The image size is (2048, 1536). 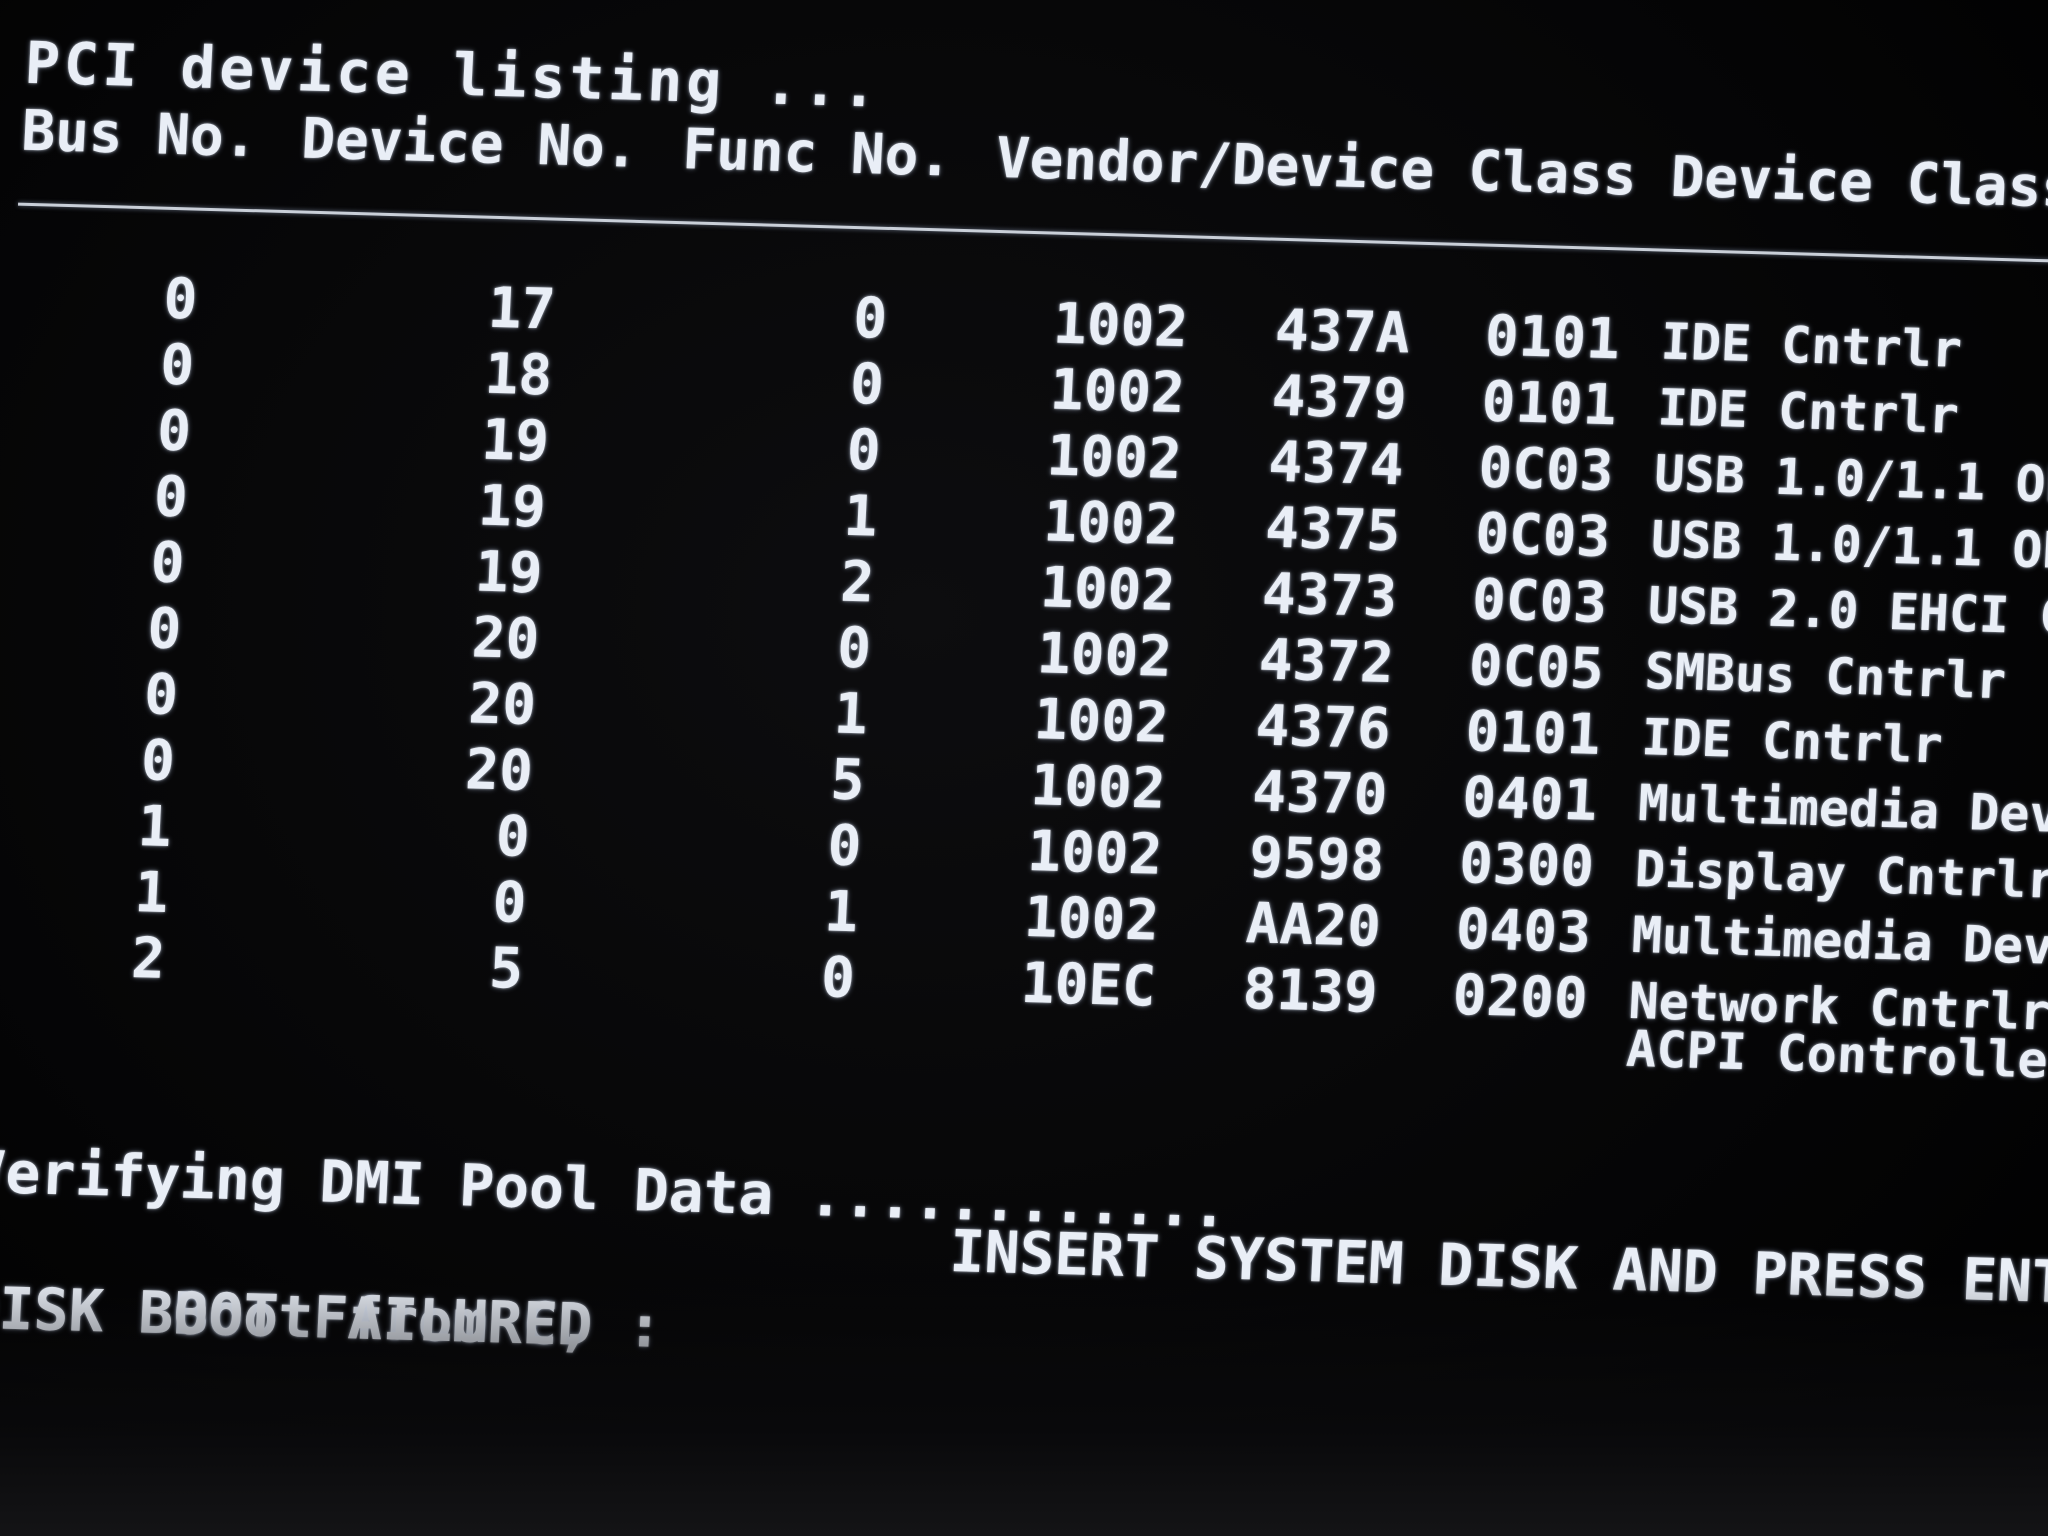 What do you see at coordinates (1215, 164) in the screenshot?
I see `header-vendor-device: Vendor/Device` at bounding box center [1215, 164].